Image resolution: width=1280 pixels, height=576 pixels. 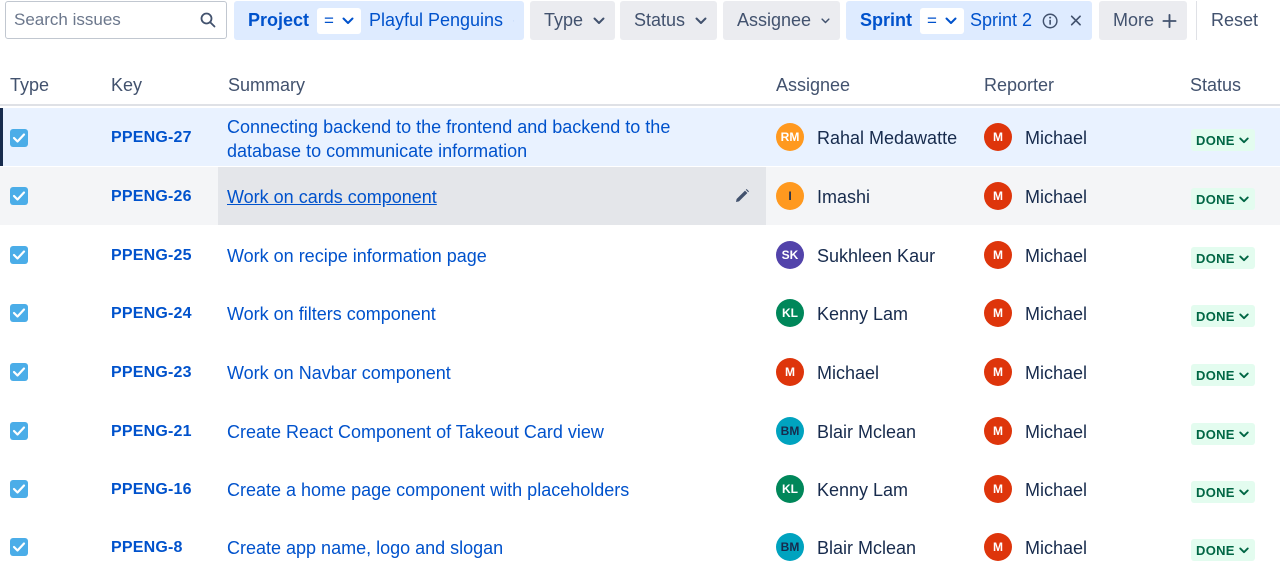 What do you see at coordinates (790, 137) in the screenshot?
I see `avatar: RM` at bounding box center [790, 137].